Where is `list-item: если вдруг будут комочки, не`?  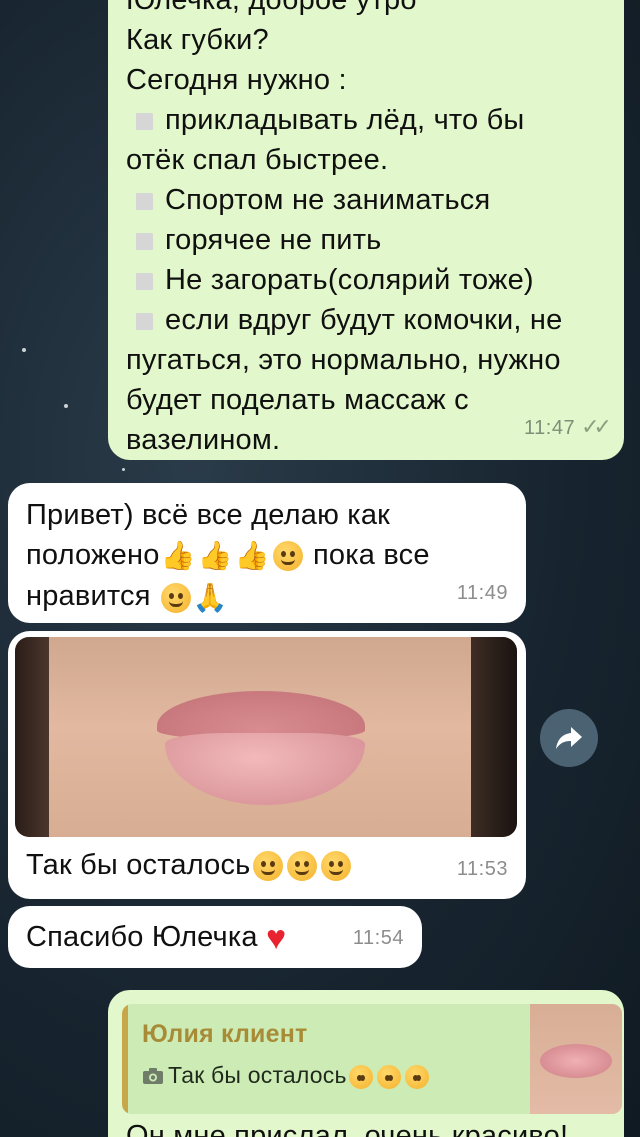 list-item: если вдруг будут комочки, не is located at coordinates (366, 320).